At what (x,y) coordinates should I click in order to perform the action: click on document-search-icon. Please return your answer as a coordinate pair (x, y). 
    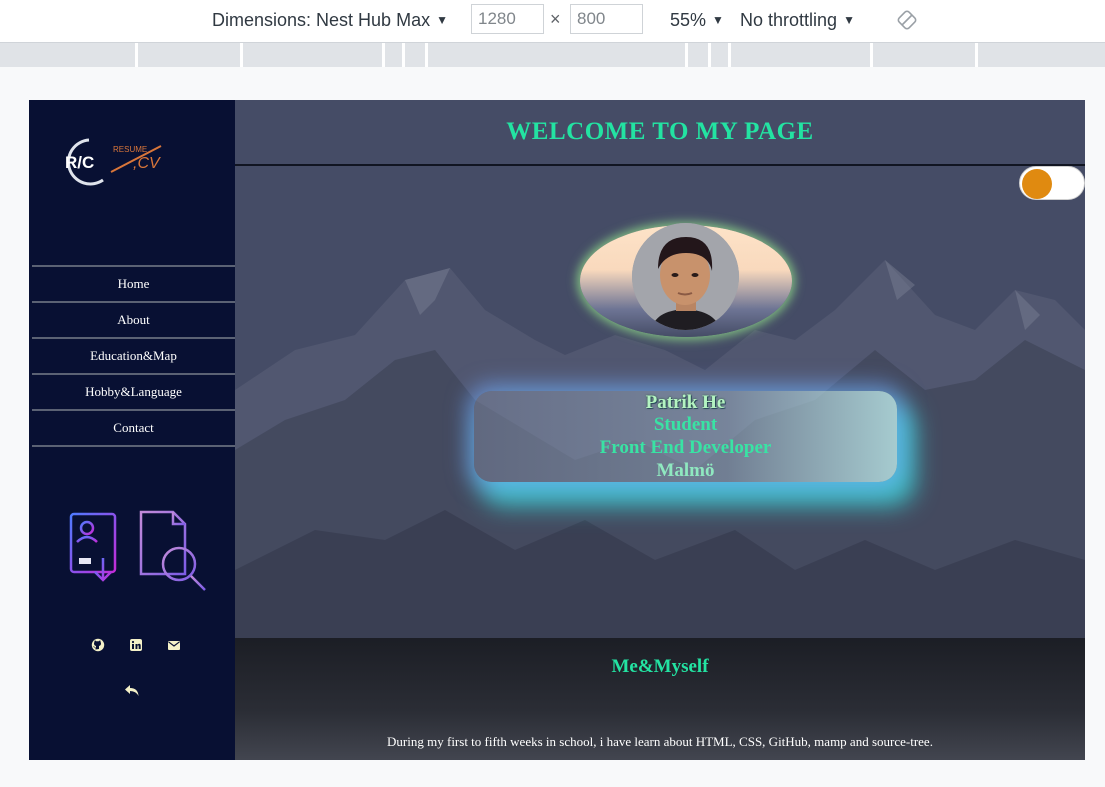
    Looking at the image, I should click on (172, 550).